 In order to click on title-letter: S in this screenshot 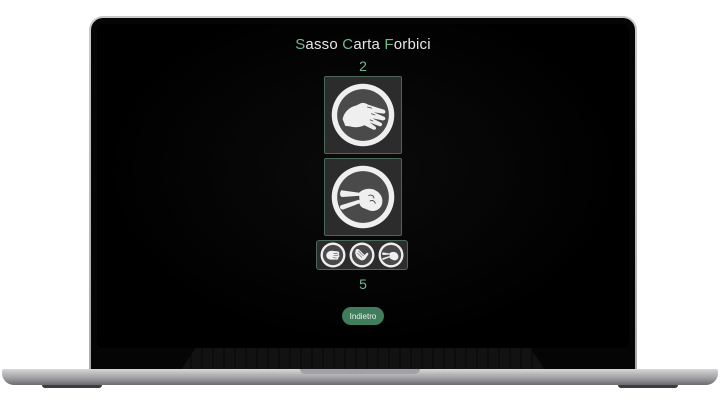, I will do `click(300, 44)`.